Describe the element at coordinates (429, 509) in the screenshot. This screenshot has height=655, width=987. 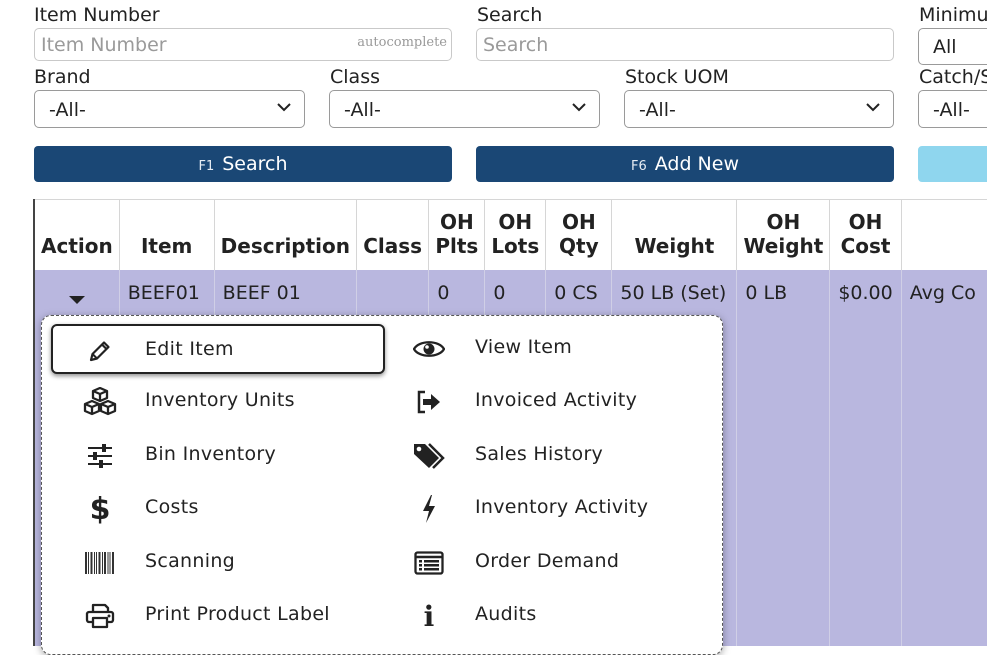
I see `bolt-icon` at that location.